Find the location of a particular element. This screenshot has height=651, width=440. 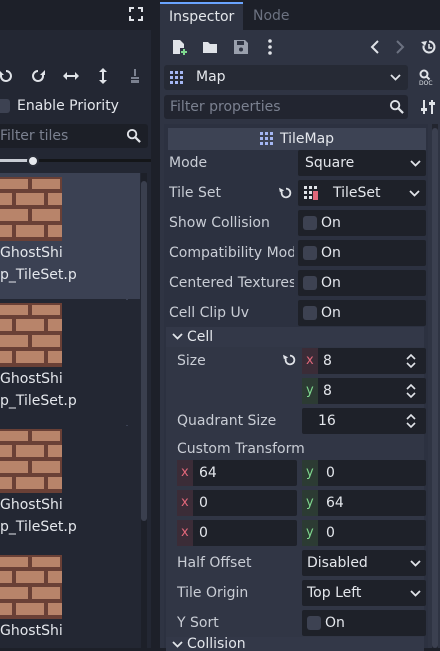

rotate-left-button is located at coordinates (9, 76).